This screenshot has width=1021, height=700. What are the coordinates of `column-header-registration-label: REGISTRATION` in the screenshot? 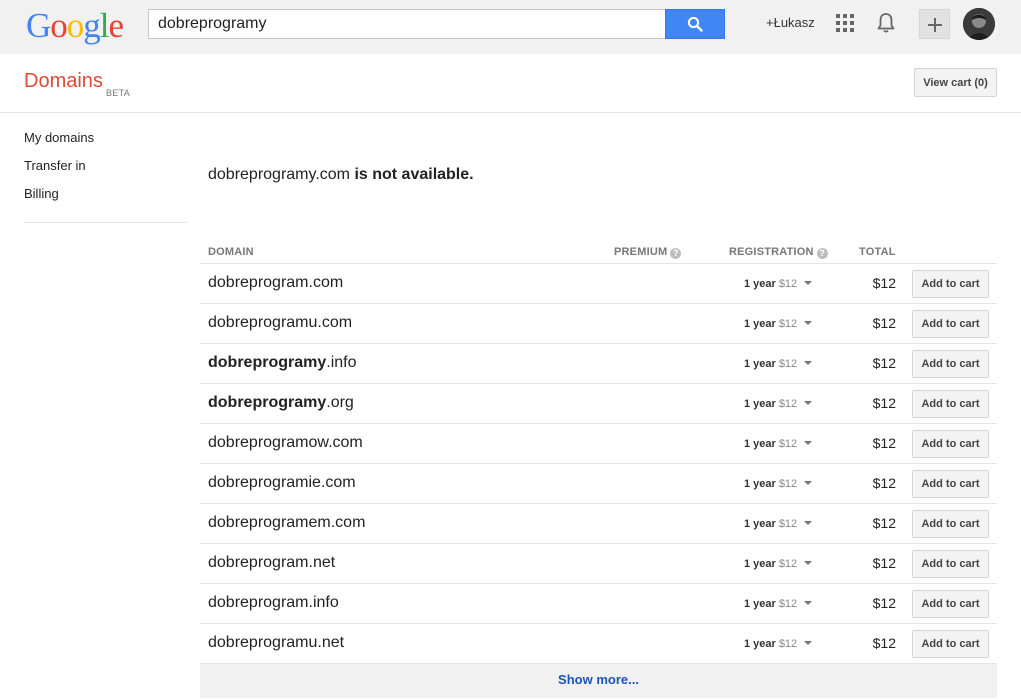 It's located at (771, 252).